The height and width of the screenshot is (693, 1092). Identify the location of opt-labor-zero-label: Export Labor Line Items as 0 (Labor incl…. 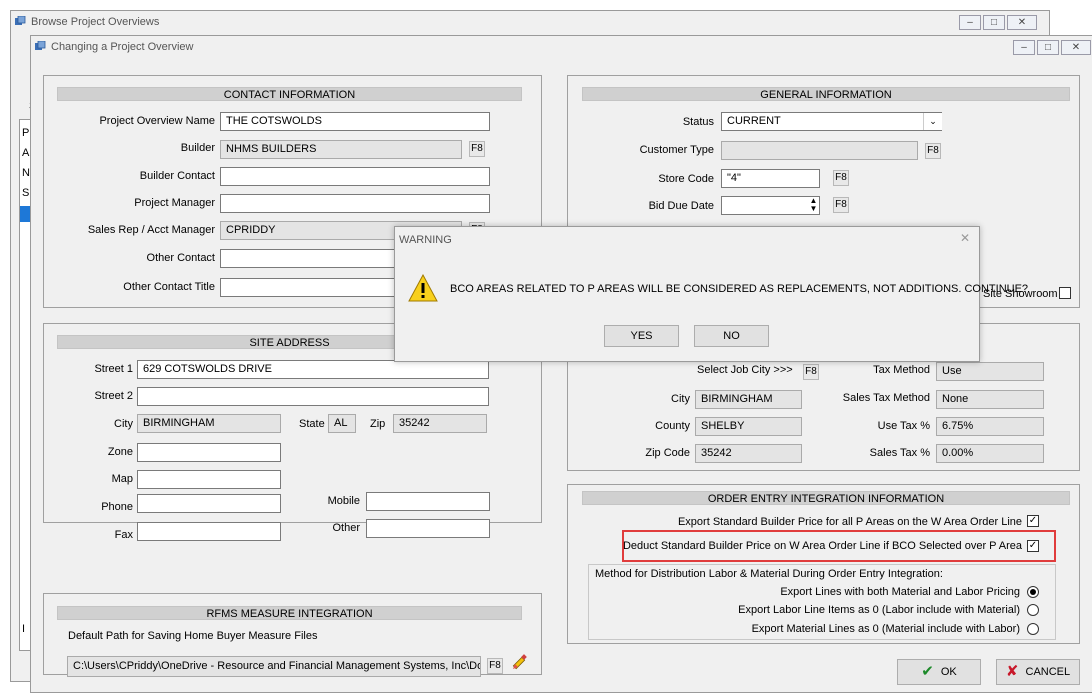
(879, 610).